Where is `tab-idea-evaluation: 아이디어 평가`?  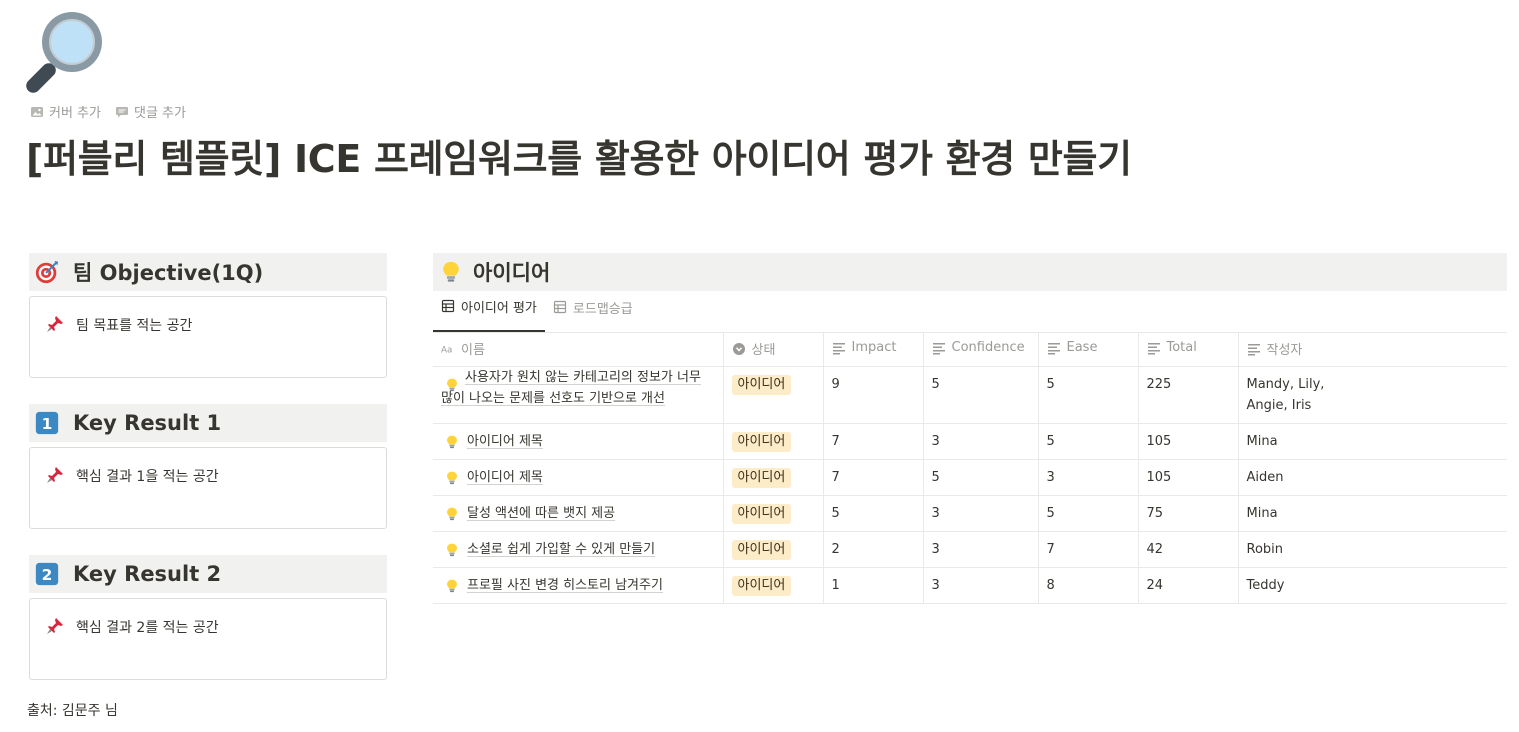
tab-idea-evaluation: 아이디어 평가 is located at coordinates (489, 312).